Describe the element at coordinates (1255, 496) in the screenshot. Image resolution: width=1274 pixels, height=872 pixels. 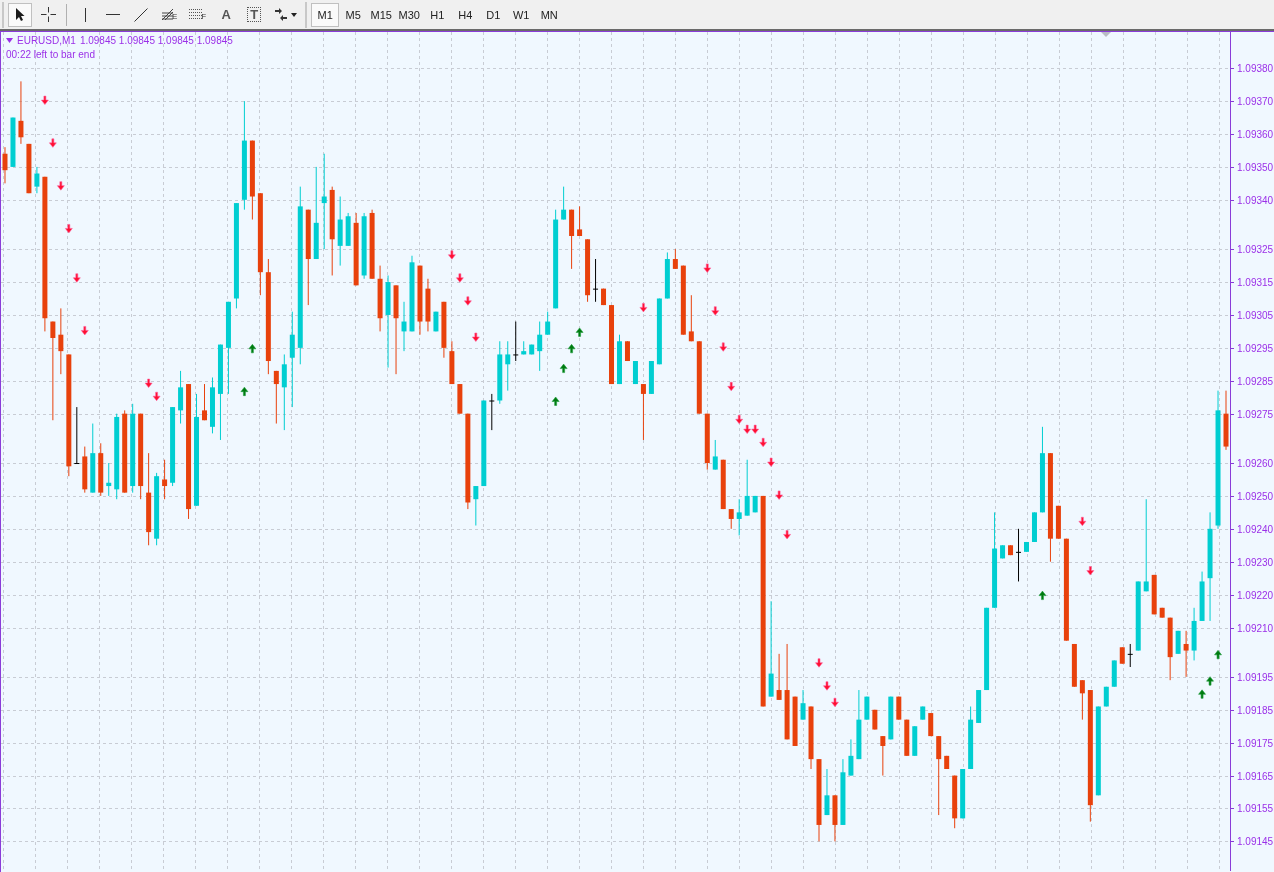
I see `price-label: 1.09250` at that location.